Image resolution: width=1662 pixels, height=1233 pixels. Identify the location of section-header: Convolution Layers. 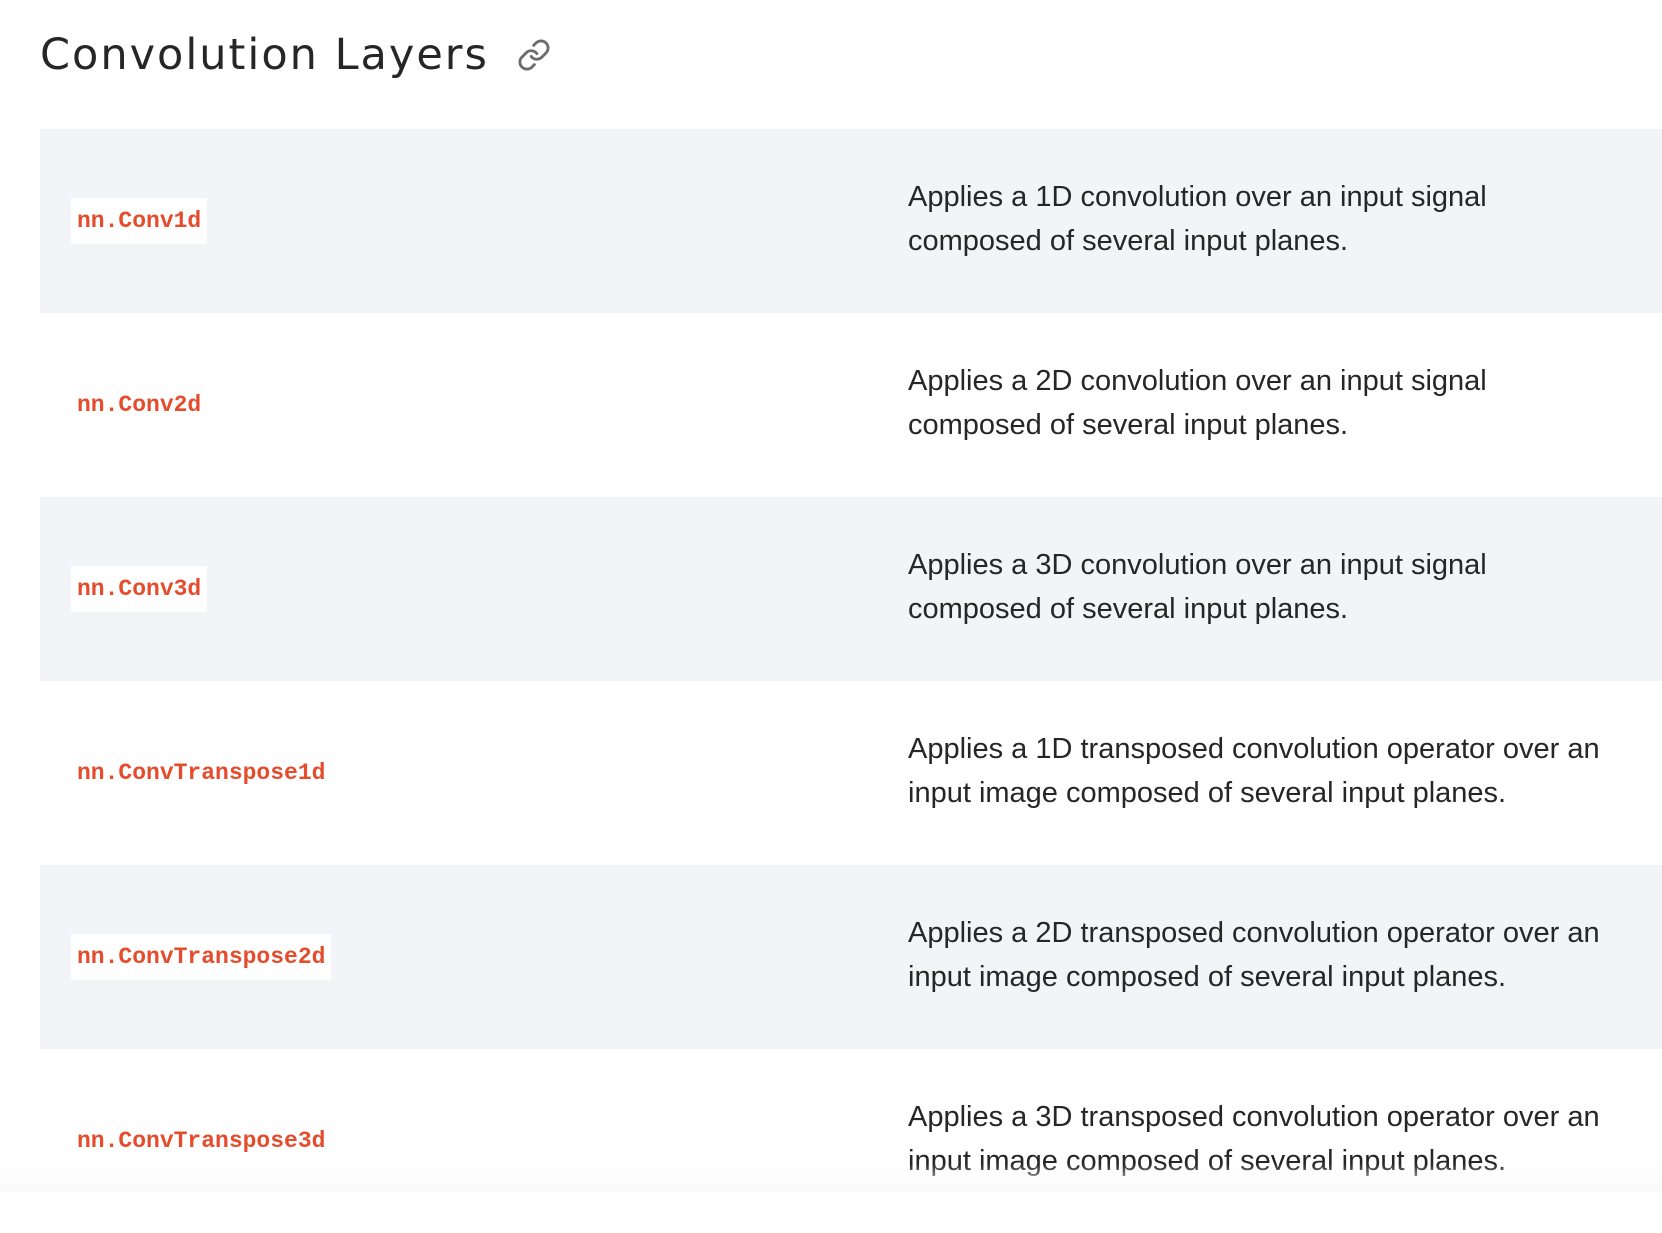
(296, 55).